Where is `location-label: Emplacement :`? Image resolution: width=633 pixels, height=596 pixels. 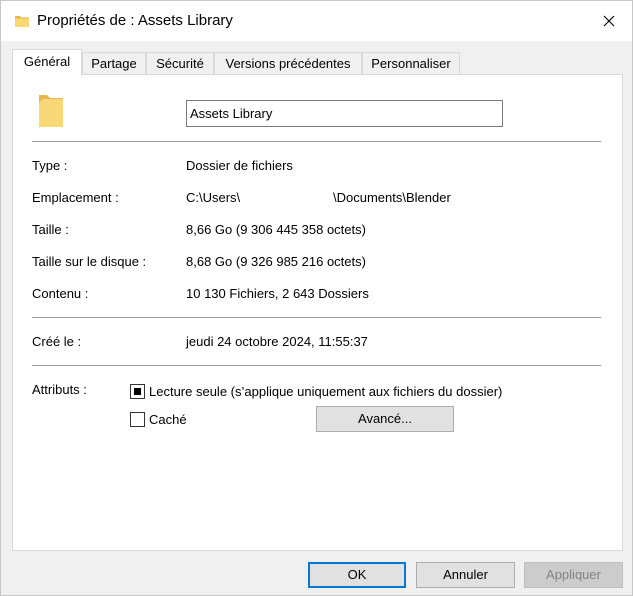
location-label: Emplacement : is located at coordinates (75, 197).